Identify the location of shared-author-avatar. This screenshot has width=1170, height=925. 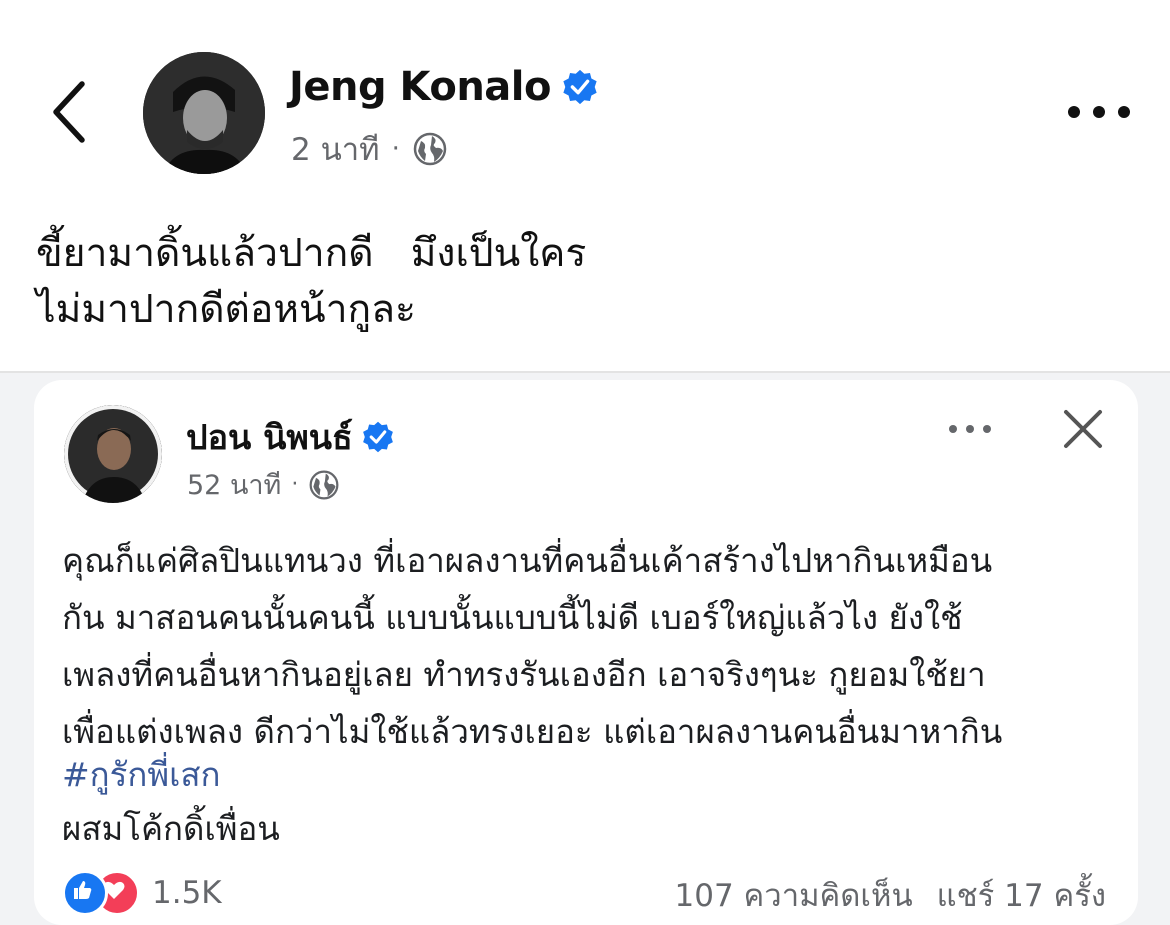
(113, 454).